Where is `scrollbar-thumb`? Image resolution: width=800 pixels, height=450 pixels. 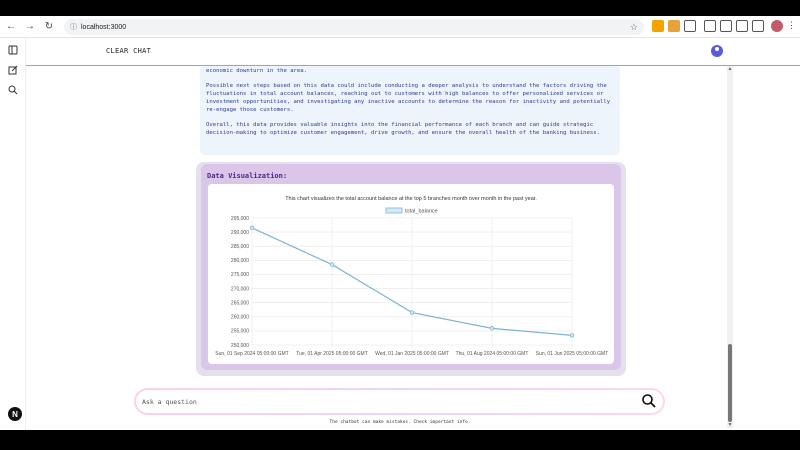
scrollbar-thumb is located at coordinates (730, 383).